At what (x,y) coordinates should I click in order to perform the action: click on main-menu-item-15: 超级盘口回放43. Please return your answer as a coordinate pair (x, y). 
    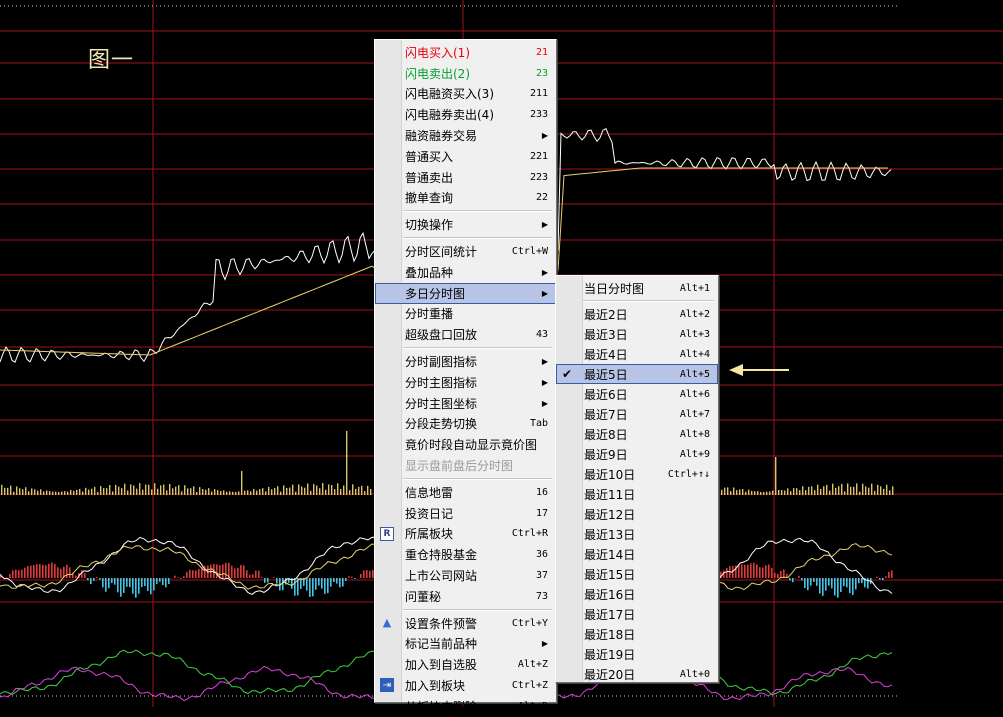
    Looking at the image, I should click on (465, 334).